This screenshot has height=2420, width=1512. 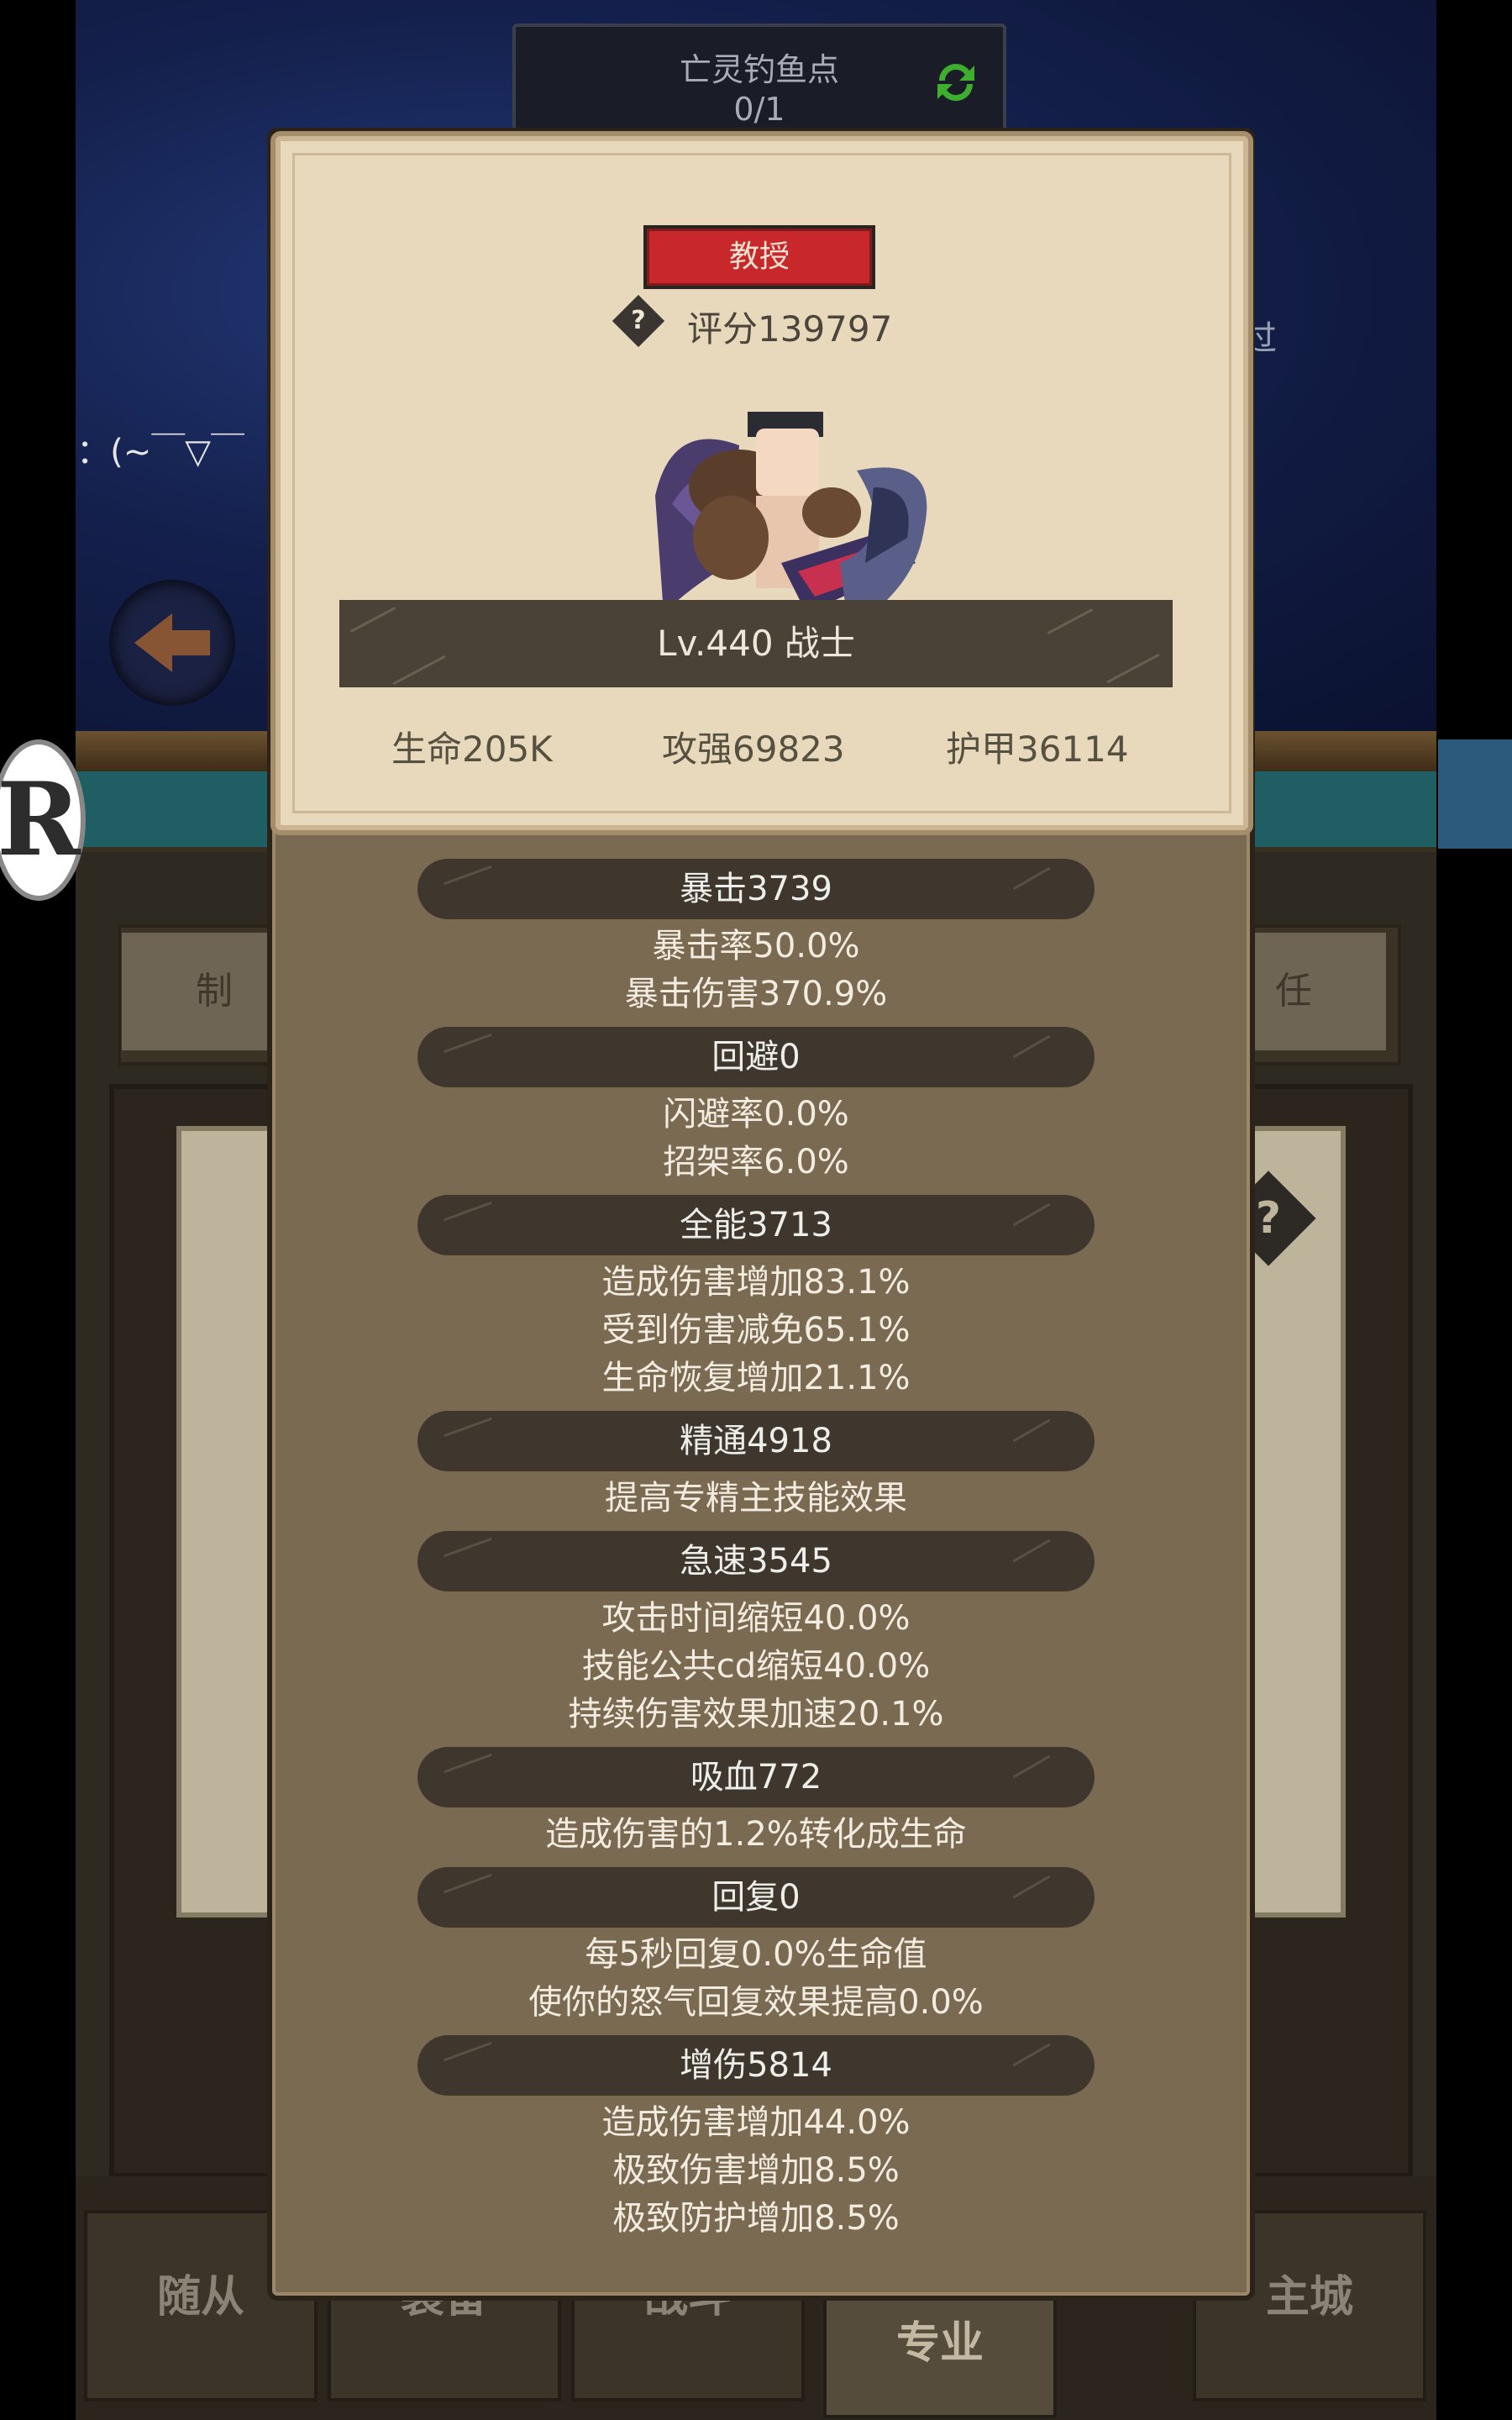 I want to click on health-stat: 生命205K, so click(x=472, y=749).